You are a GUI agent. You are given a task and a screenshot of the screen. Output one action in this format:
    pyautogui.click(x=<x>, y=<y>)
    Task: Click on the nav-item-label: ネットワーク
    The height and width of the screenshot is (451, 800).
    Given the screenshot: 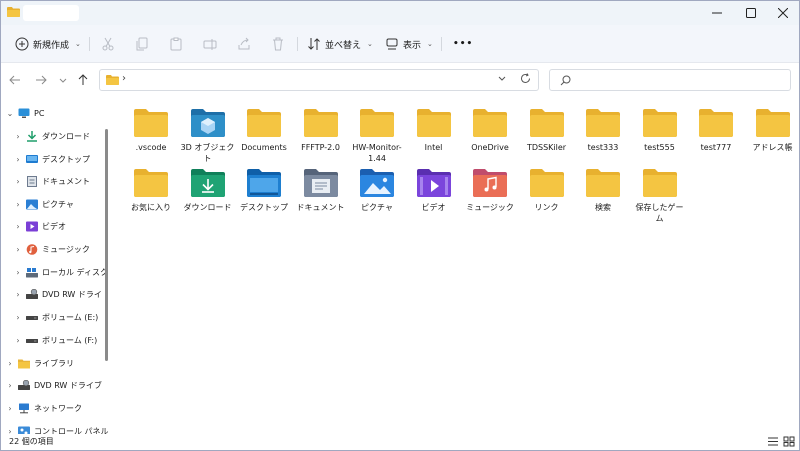 What is the action you would take?
    pyautogui.click(x=58, y=408)
    